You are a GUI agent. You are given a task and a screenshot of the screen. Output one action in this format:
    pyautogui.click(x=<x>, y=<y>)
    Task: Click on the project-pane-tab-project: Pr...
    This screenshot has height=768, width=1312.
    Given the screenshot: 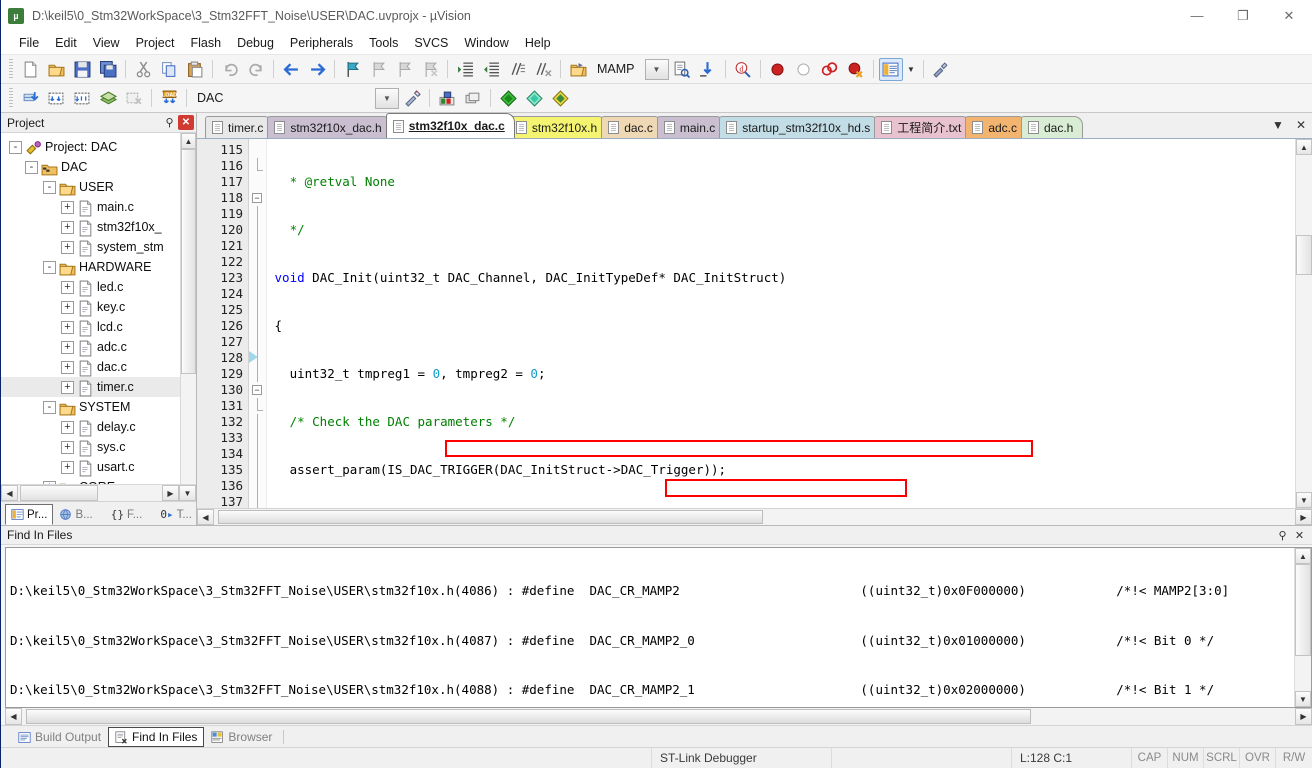 What is the action you would take?
    pyautogui.click(x=29, y=514)
    